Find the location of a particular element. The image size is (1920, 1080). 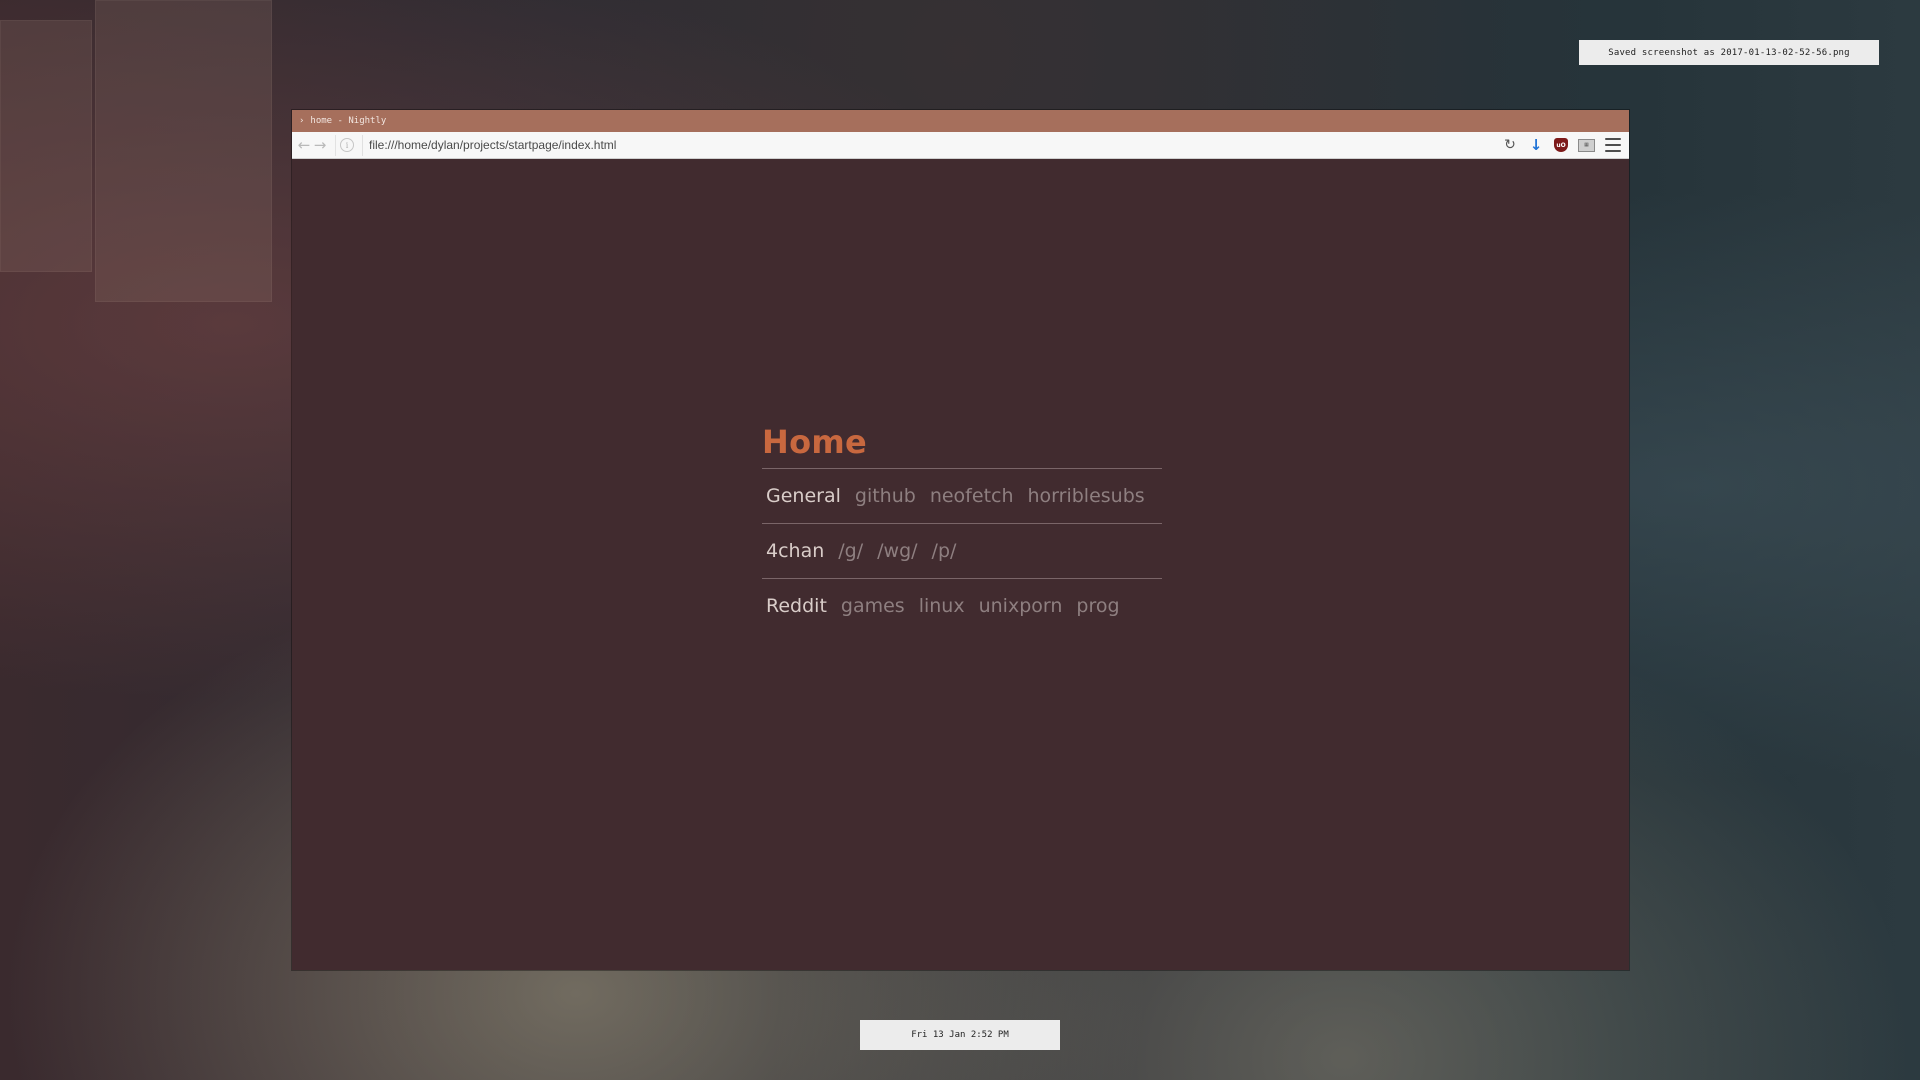

window-titlebar: › home - Nightly is located at coordinates (960, 121).